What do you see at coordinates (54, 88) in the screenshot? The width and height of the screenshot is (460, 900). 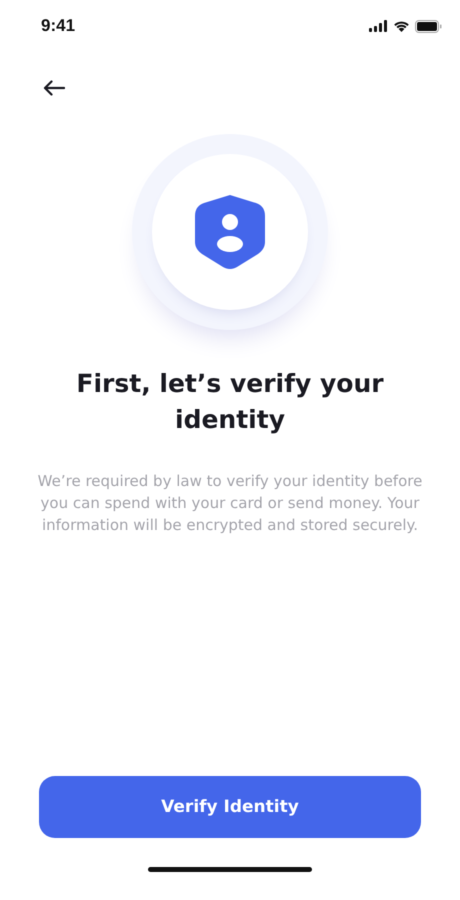 I see `back-arrow-icon` at bounding box center [54, 88].